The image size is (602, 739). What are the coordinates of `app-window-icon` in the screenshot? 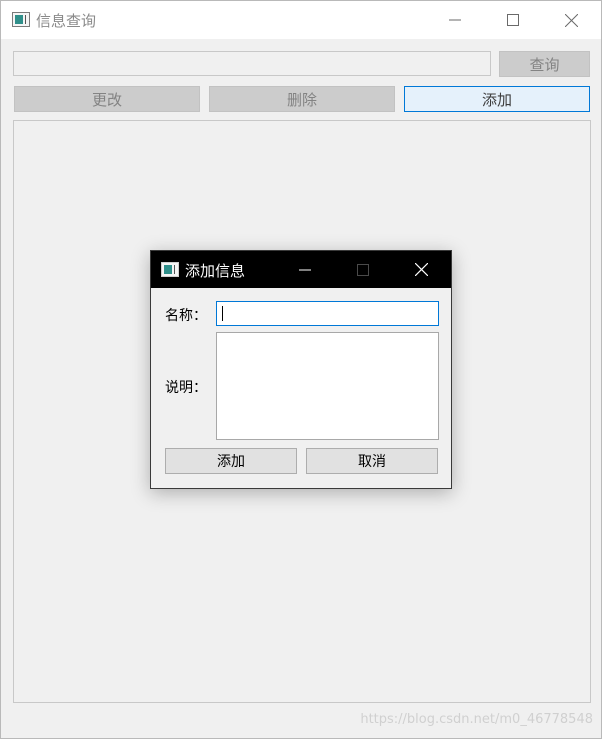 It's located at (21, 19).